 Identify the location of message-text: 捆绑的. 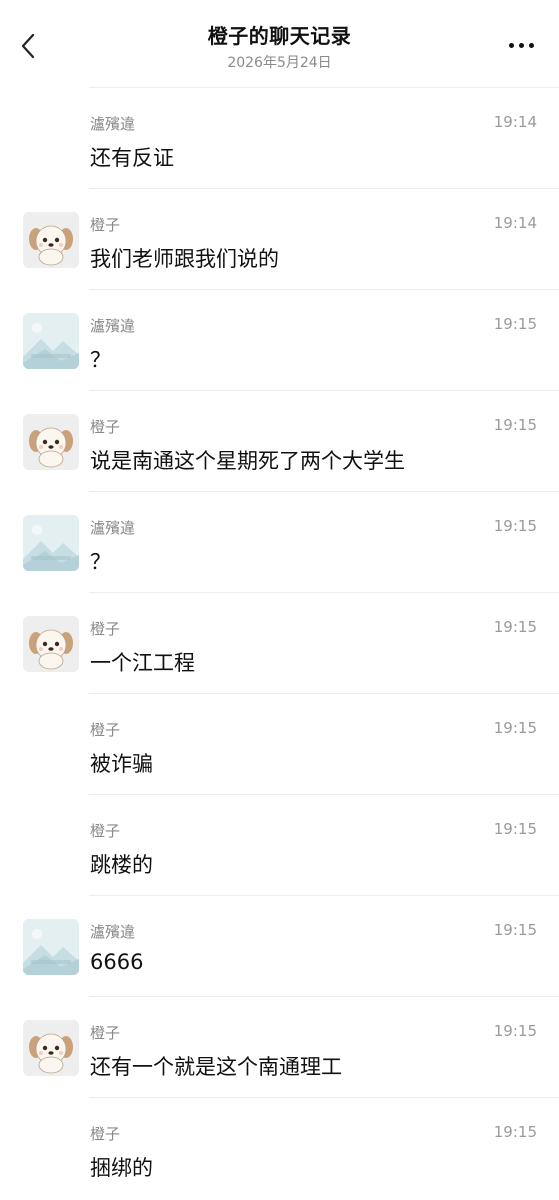
(121, 1168).